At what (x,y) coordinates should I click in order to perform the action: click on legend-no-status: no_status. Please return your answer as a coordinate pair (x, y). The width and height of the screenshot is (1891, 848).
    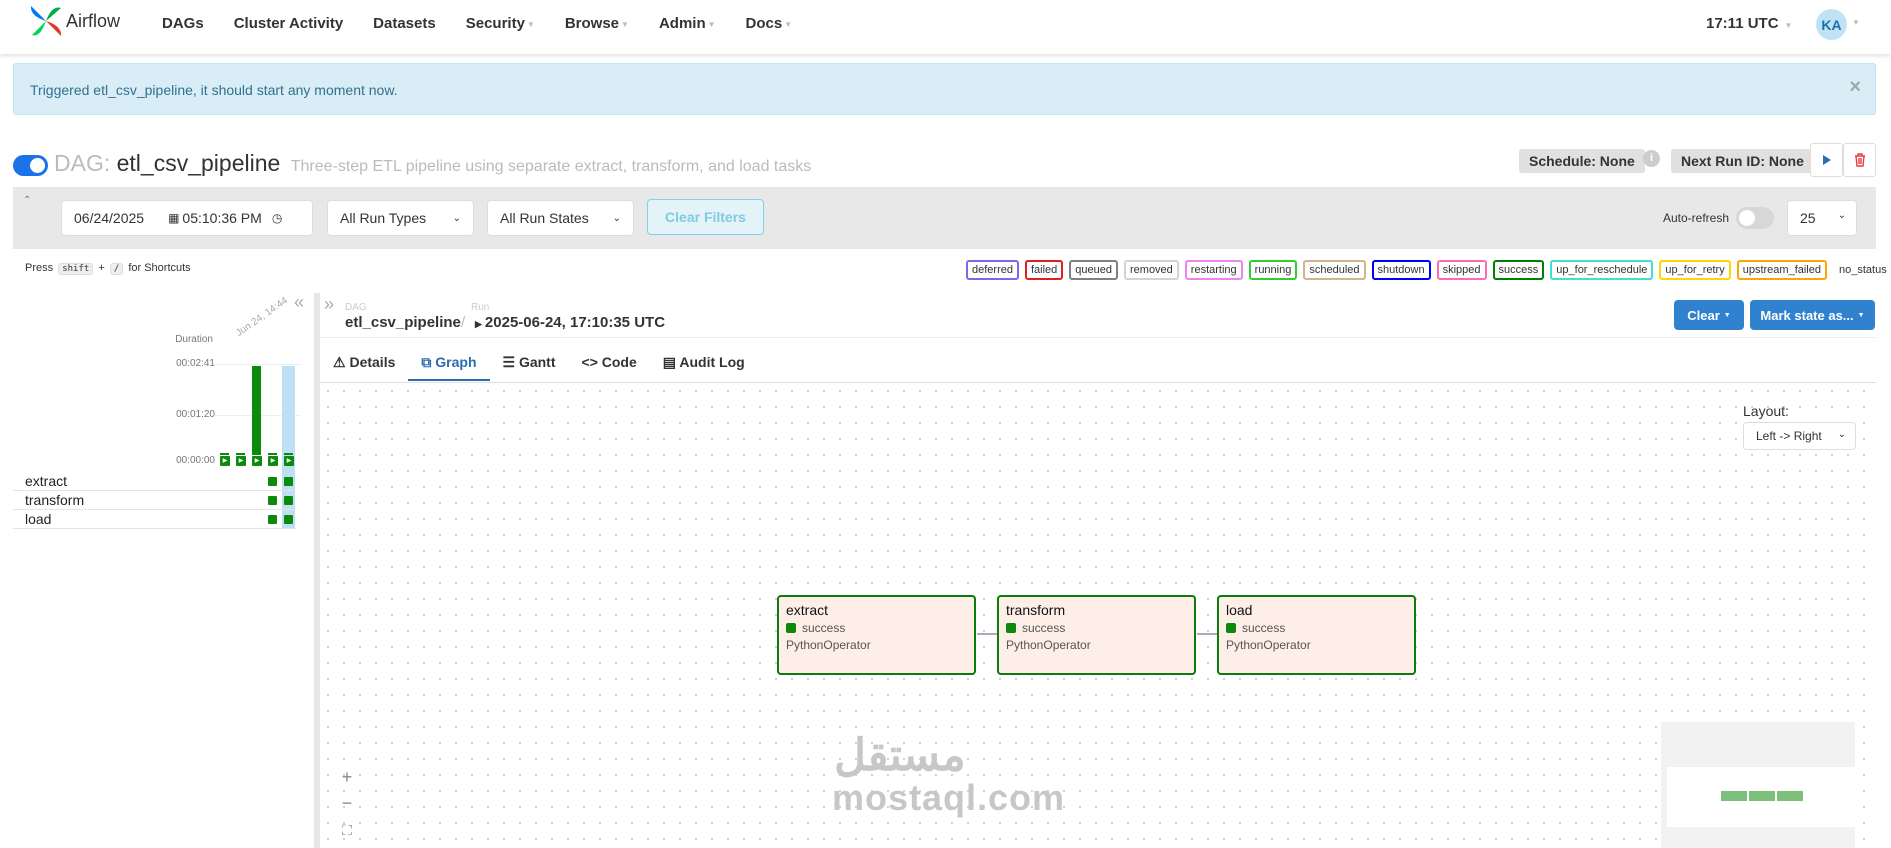
    Looking at the image, I should click on (1862, 270).